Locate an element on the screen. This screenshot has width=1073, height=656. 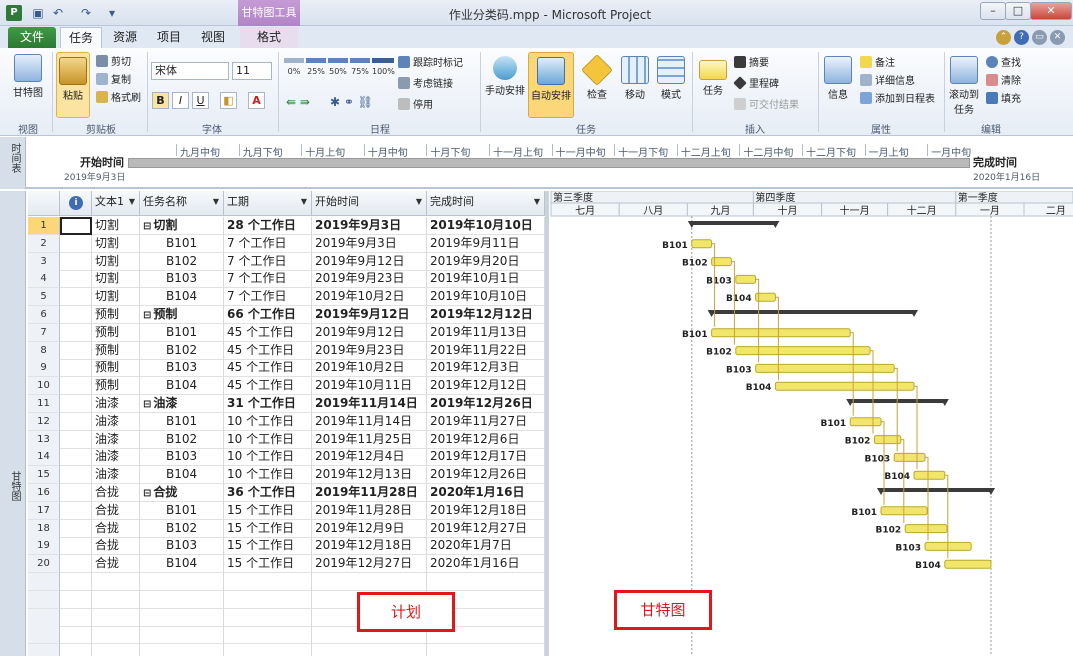
task-row: 19 合拢 B103 15 个工作日 2019年12月18日 2020年1月7日 is located at coordinates (286, 546).